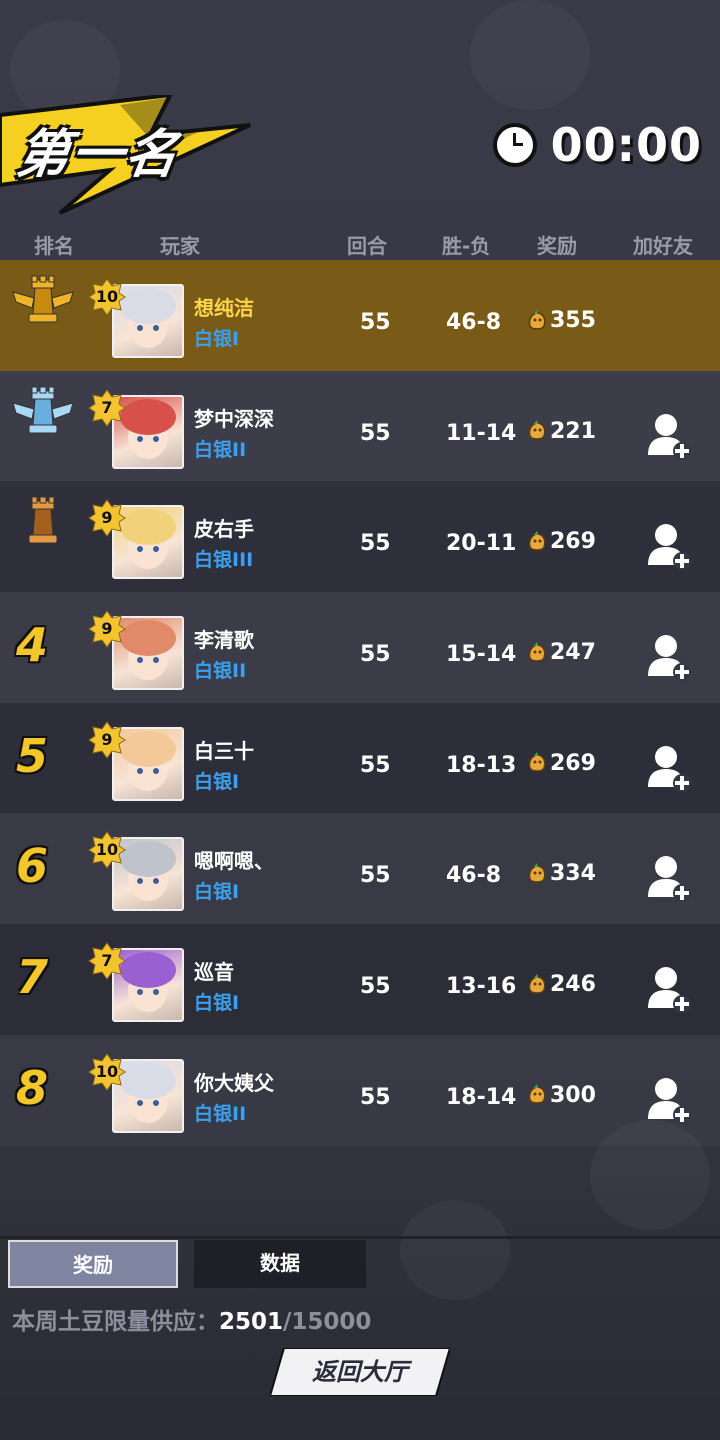 The image size is (720, 1440). What do you see at coordinates (573, 320) in the screenshot?
I see `reward-value: 355` at bounding box center [573, 320].